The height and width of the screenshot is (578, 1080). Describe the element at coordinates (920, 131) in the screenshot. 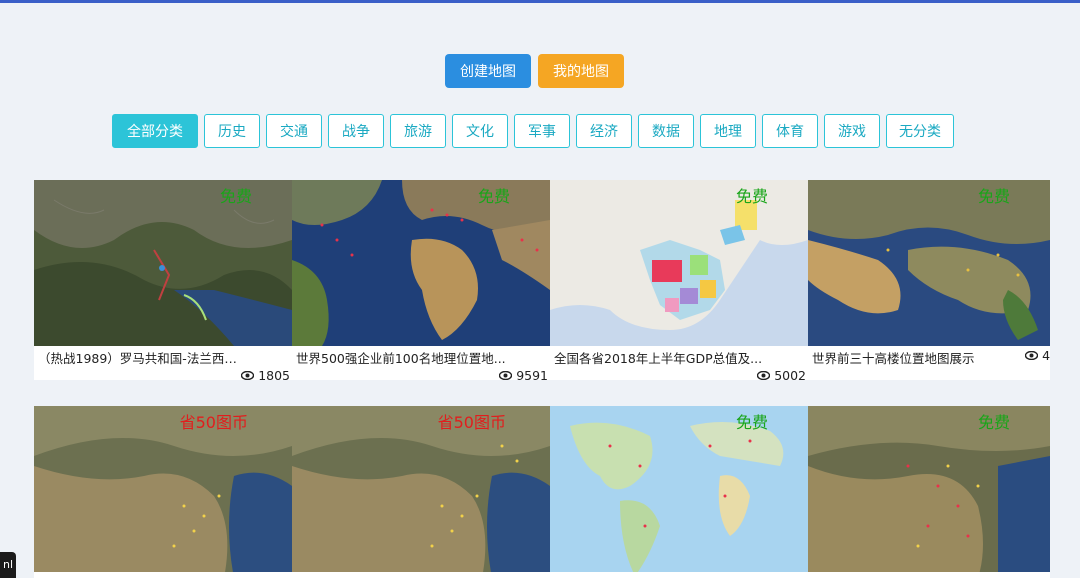

I see `category-uncategorized: 无分类` at that location.